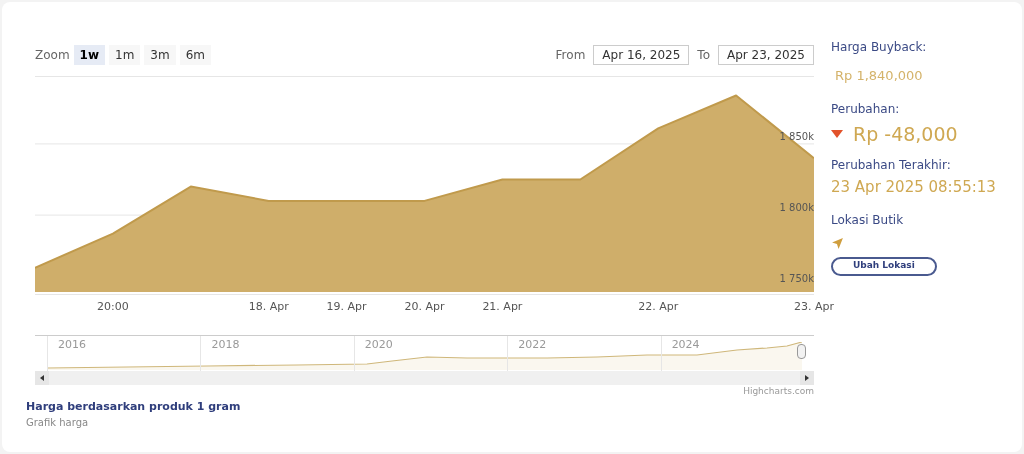 The width and height of the screenshot is (1024, 454). I want to click on scroll-left-icon, so click(42, 378).